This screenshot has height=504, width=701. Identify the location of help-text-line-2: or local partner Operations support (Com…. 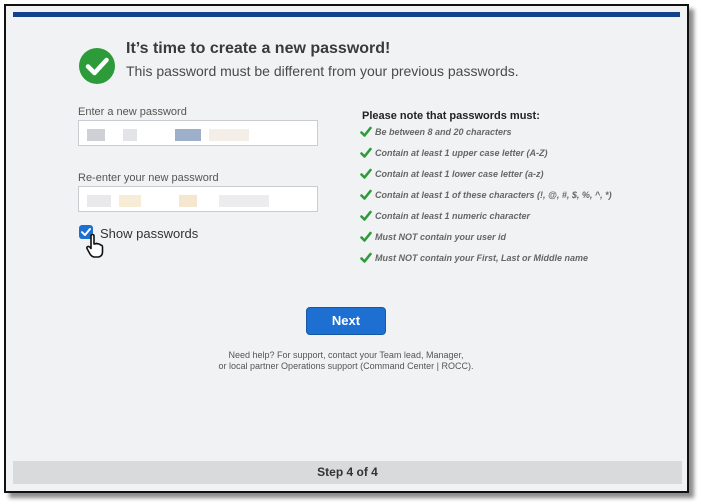
(346, 366).